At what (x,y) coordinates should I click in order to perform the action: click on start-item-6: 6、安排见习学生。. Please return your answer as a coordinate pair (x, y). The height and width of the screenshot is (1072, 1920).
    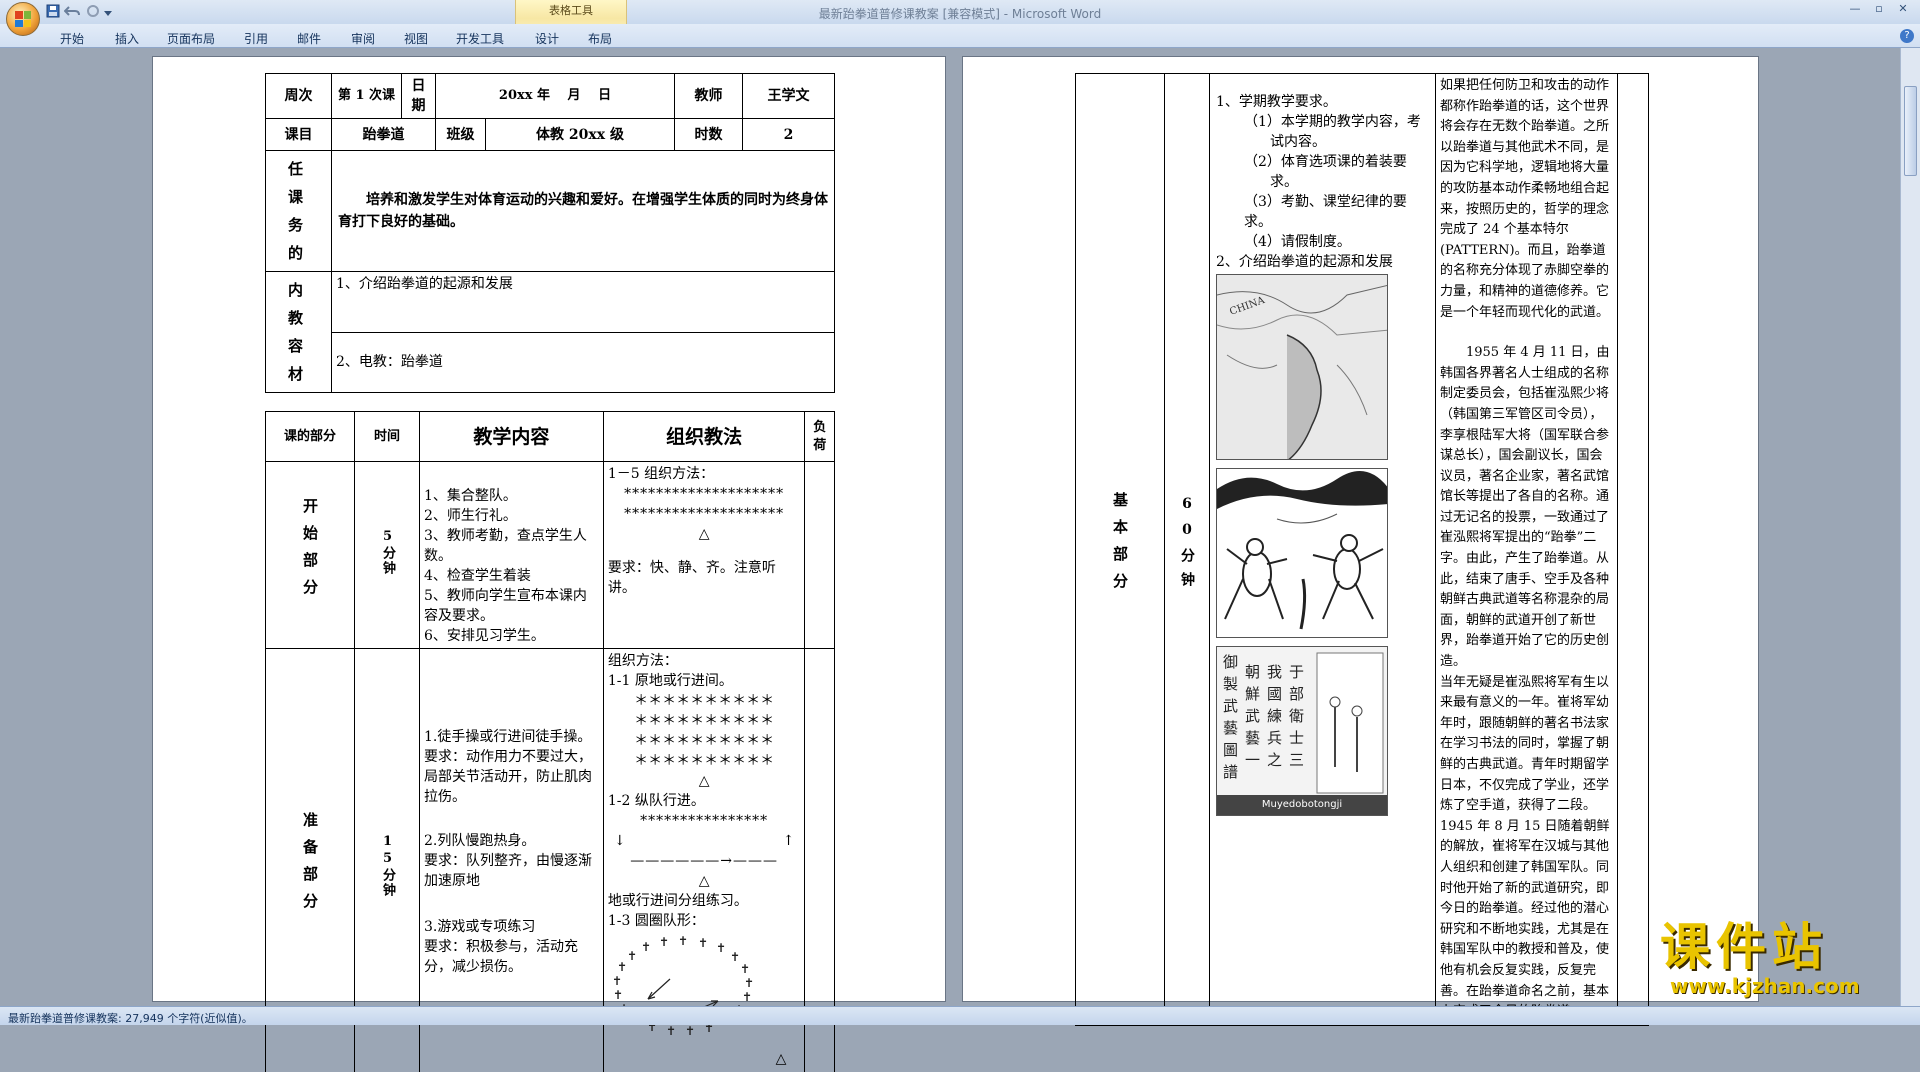
    Looking at the image, I should click on (511, 636).